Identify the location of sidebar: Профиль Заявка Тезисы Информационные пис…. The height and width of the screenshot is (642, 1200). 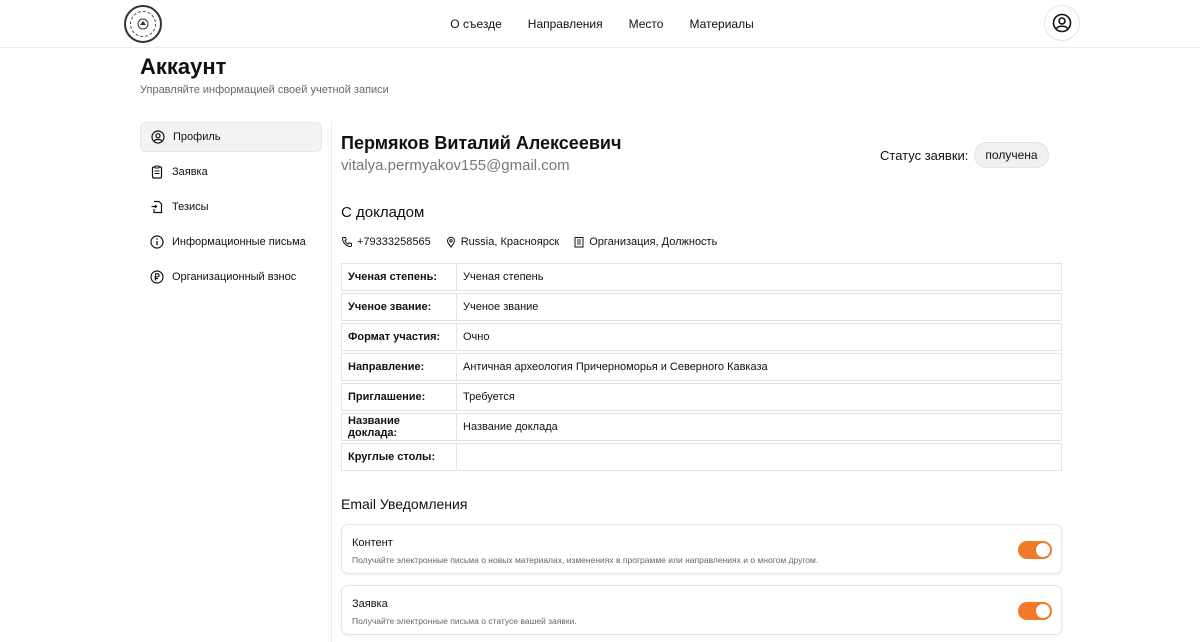
(231, 209).